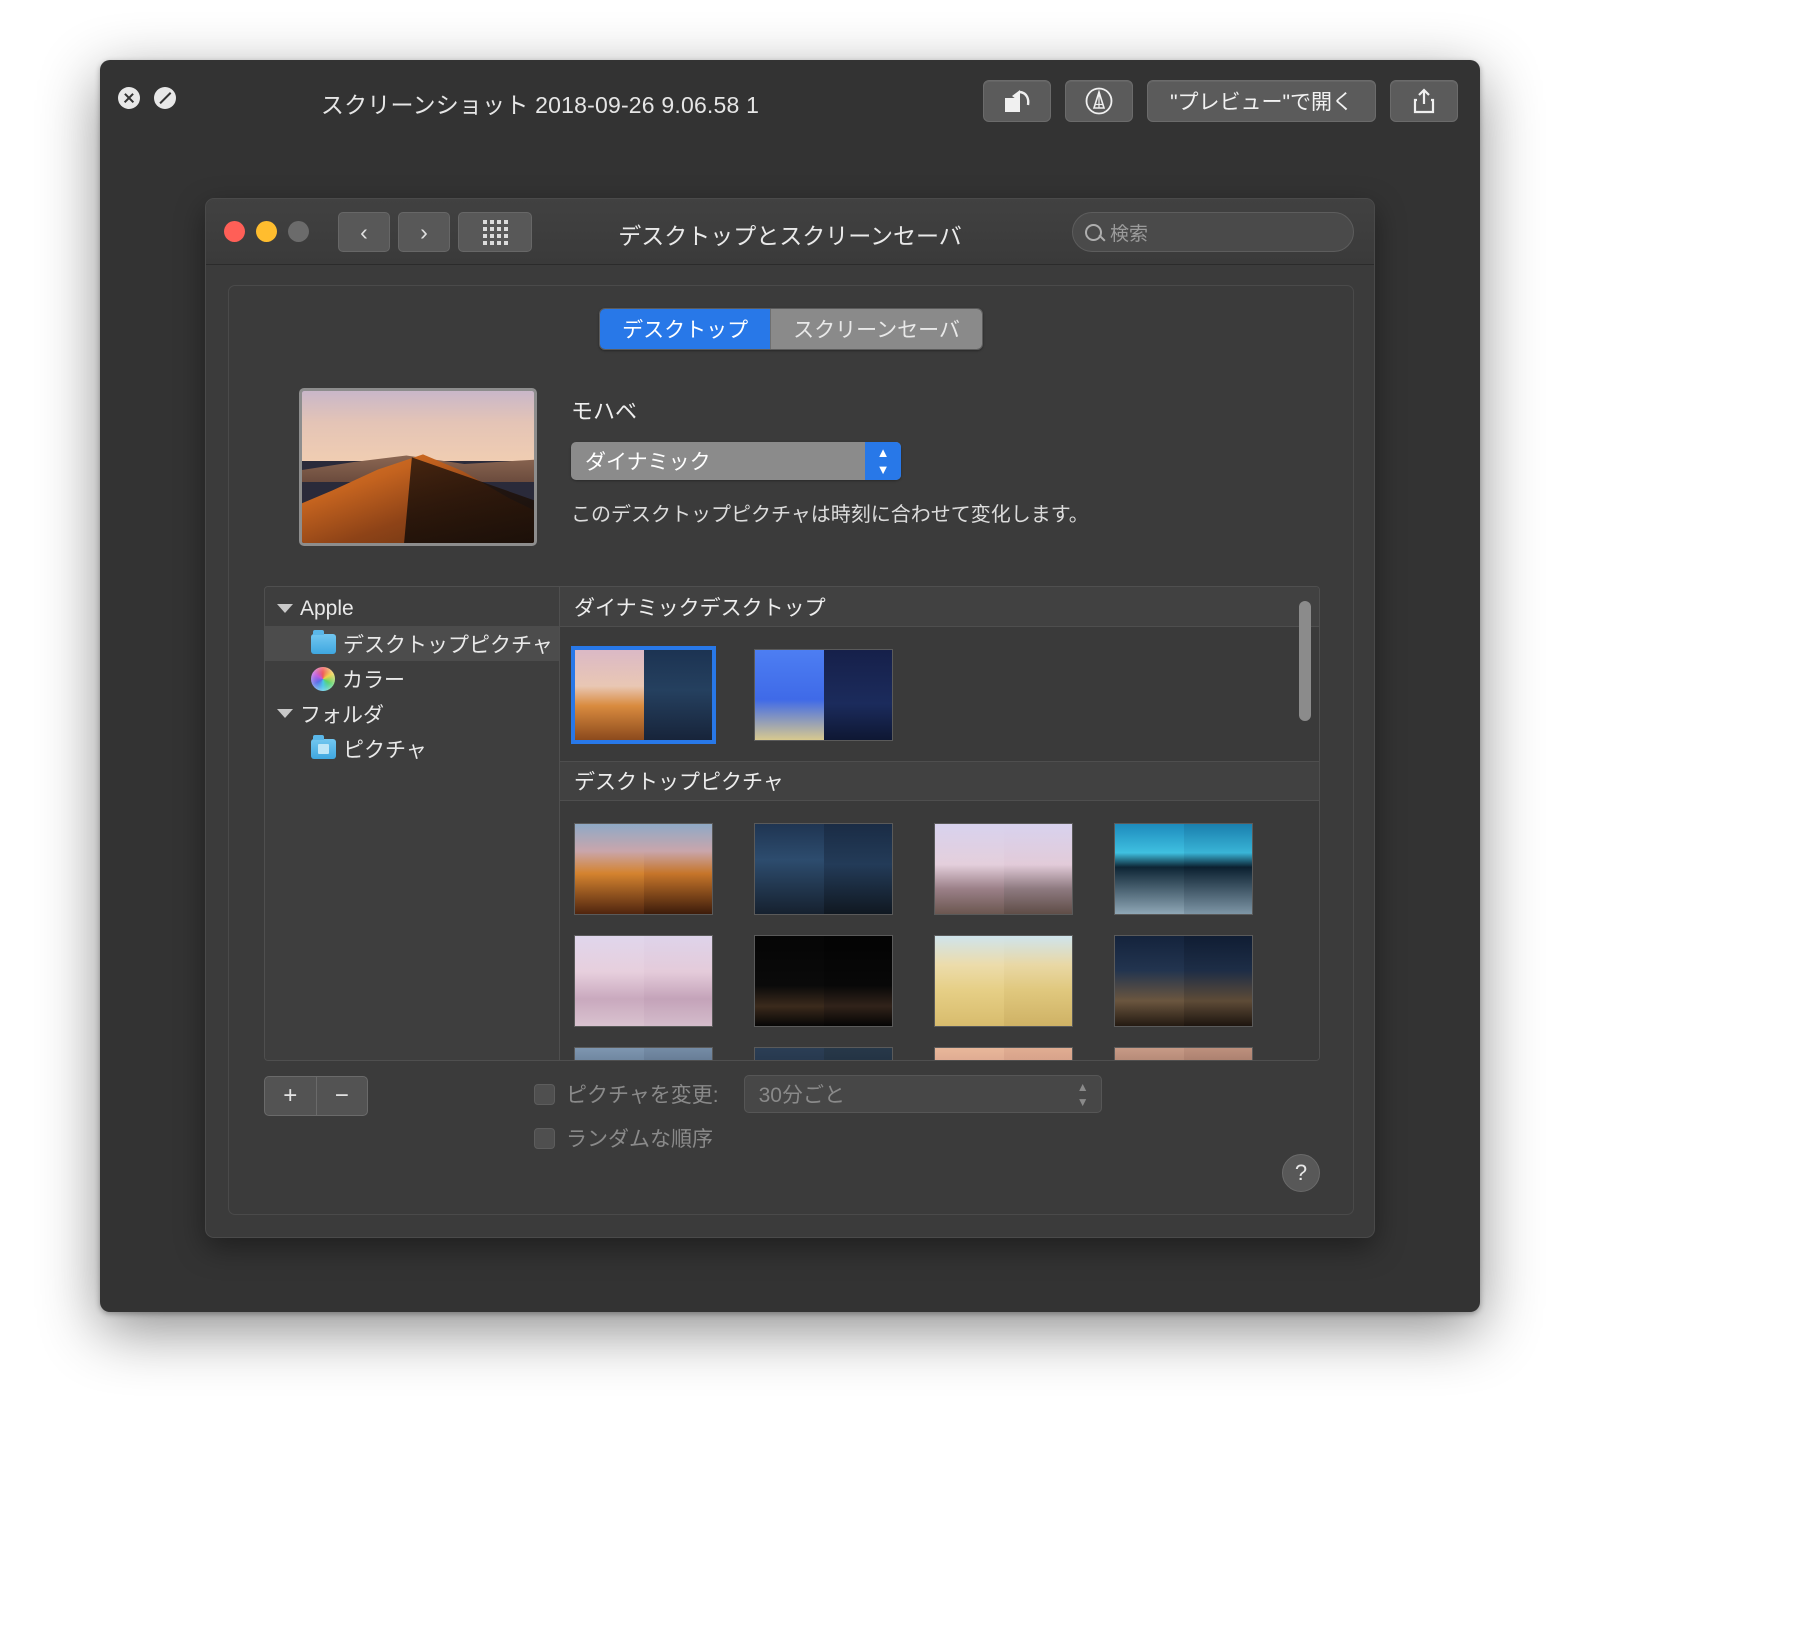  Describe the element at coordinates (1305, 661) in the screenshot. I see `grid-scrollbar-thumb` at that location.